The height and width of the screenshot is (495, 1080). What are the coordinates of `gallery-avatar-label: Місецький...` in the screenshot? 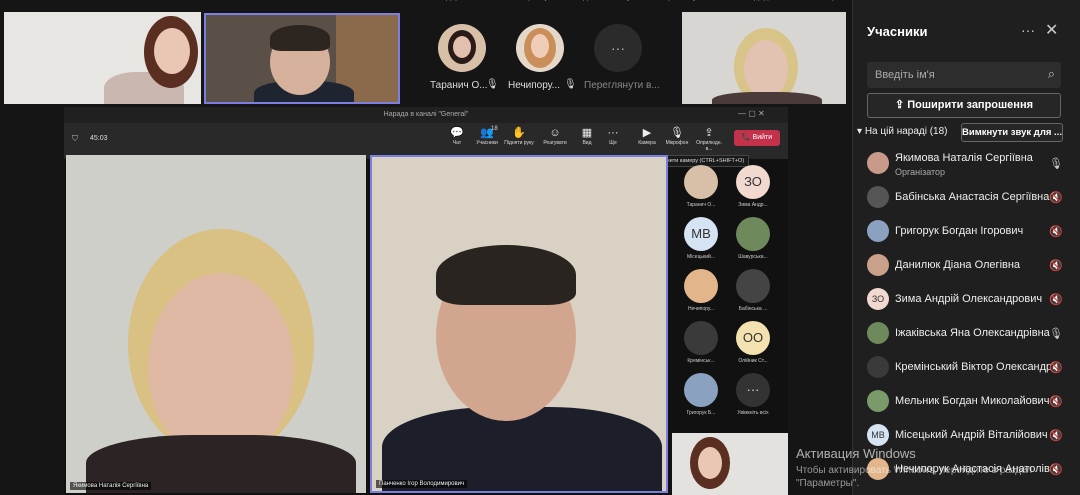 It's located at (701, 257).